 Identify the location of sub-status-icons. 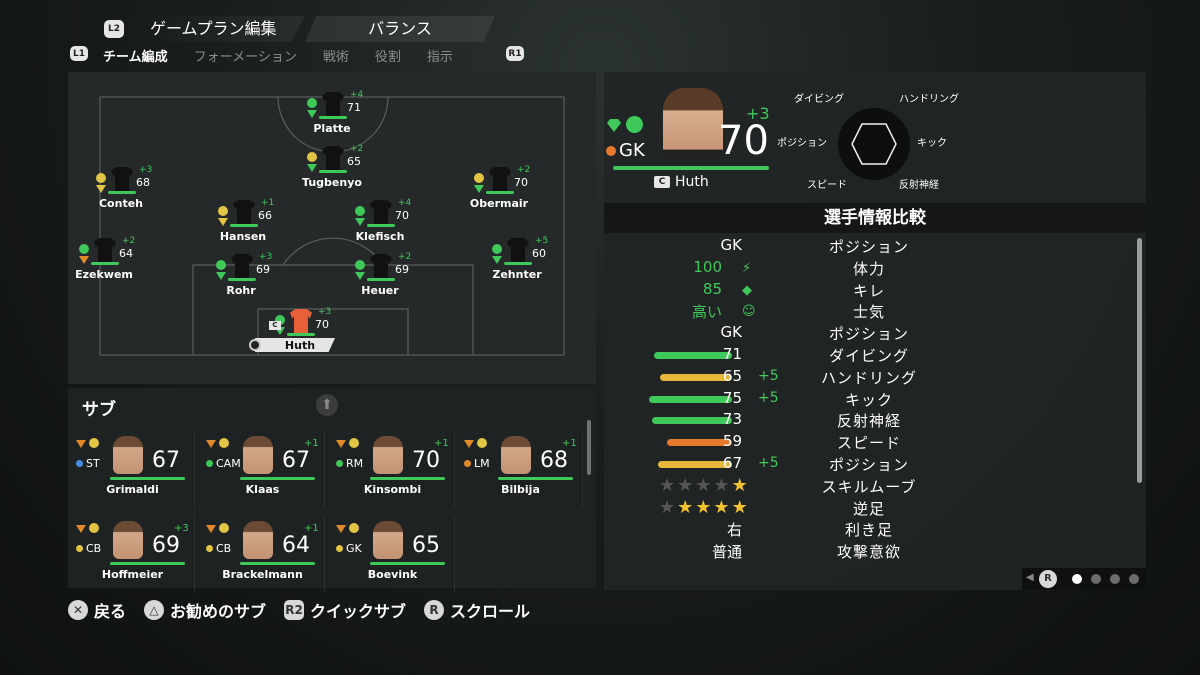
(475, 443).